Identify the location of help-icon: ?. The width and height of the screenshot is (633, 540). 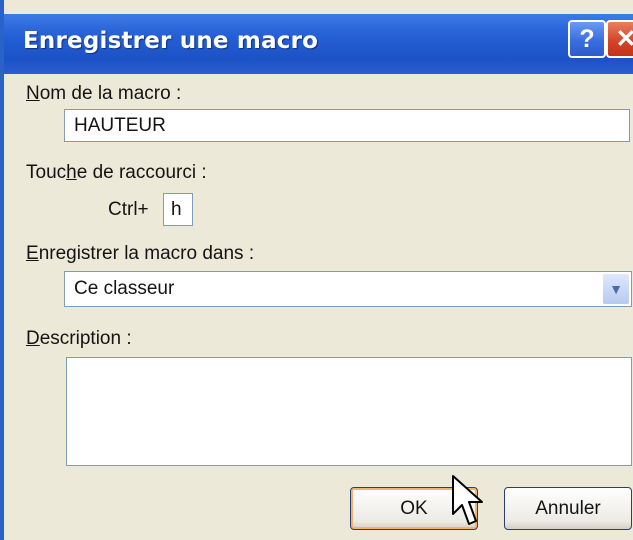
(587, 38).